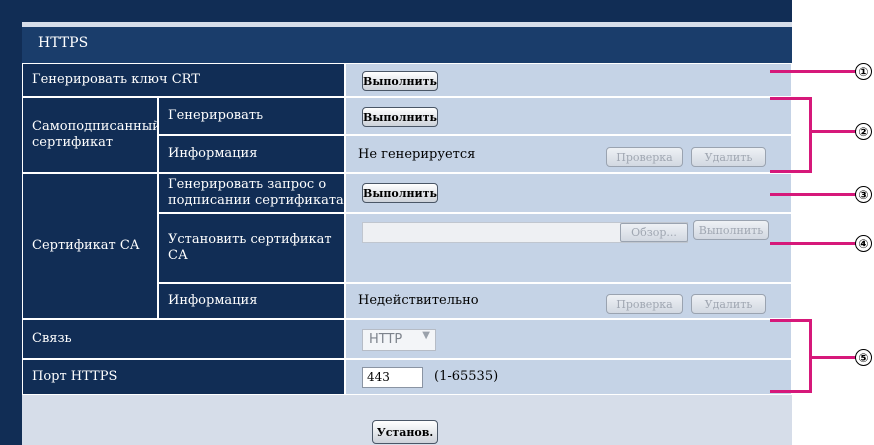 This screenshot has height=445, width=874. What do you see at coordinates (426, 335) in the screenshot?
I see `chevron-down-icon: ▼` at bounding box center [426, 335].